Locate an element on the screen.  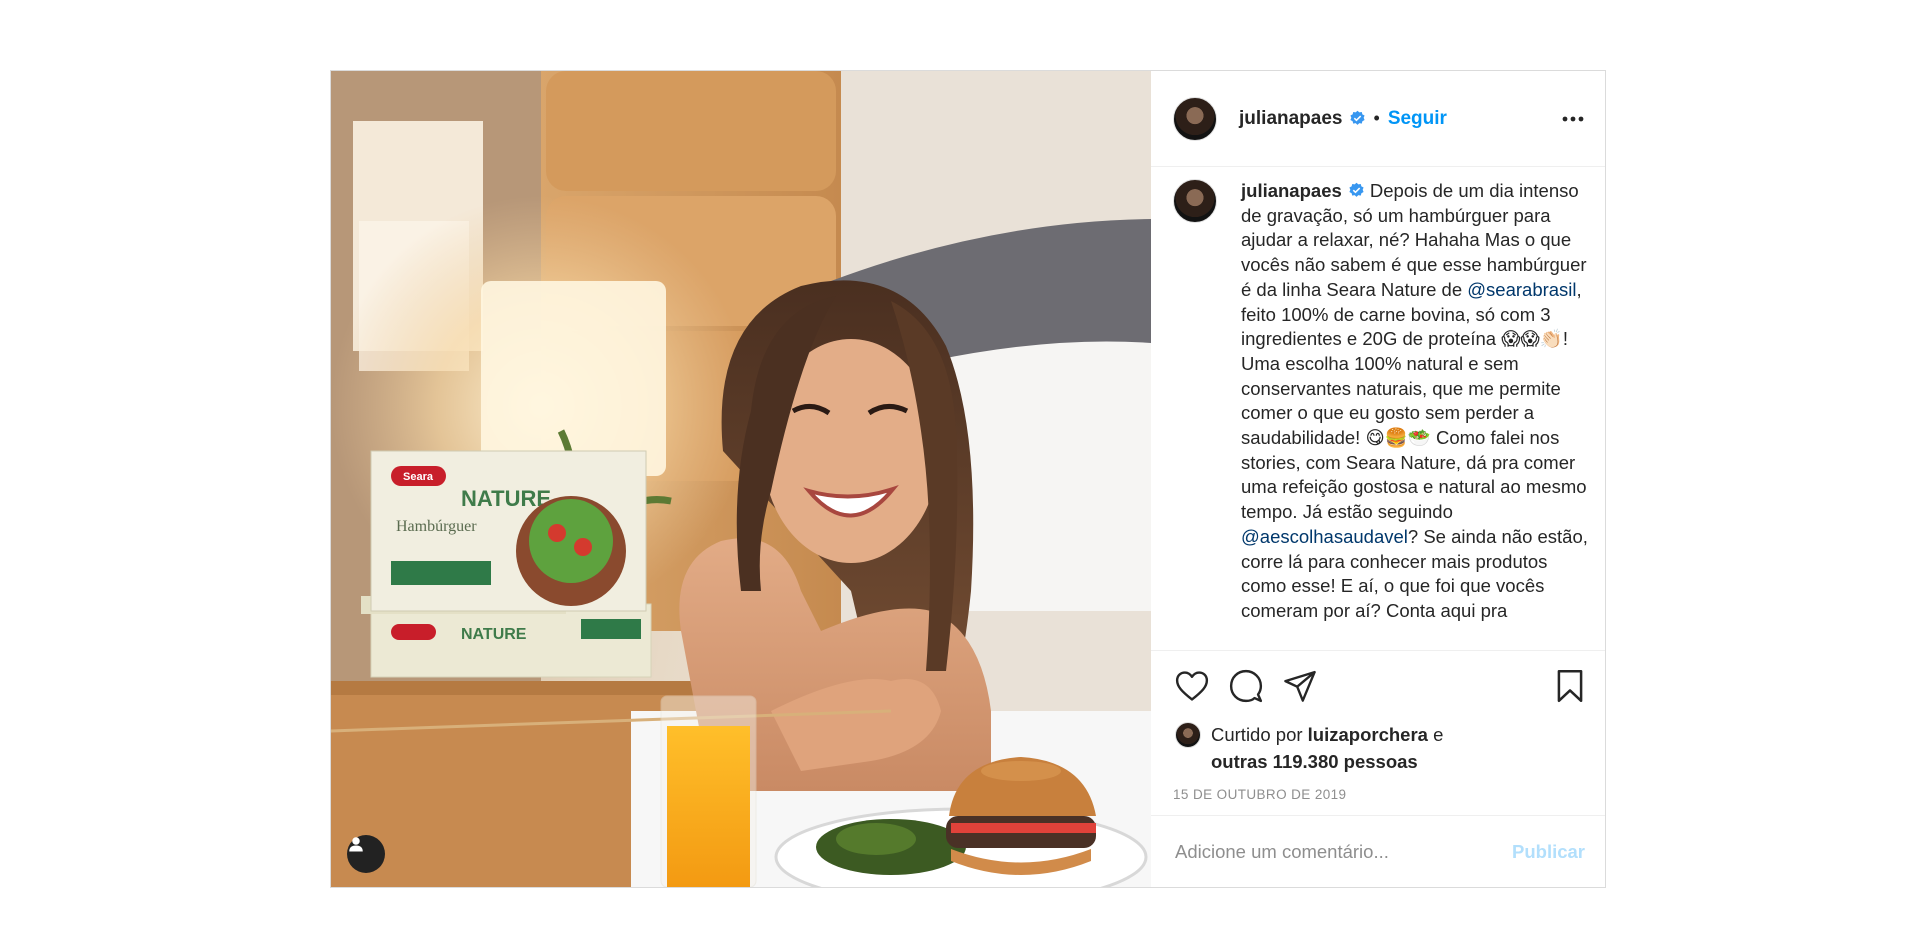
likes-prefix: Curtido por is located at coordinates (1257, 734).